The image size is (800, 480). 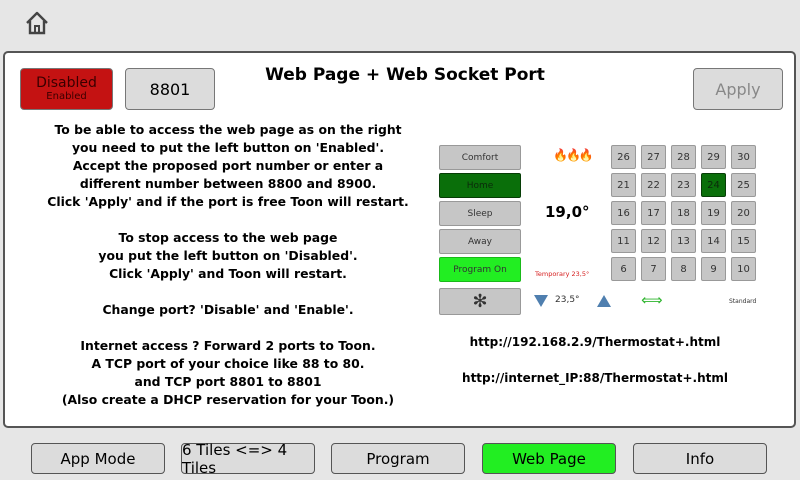 I want to click on tab-web-page: Web Page, so click(x=549, y=458).